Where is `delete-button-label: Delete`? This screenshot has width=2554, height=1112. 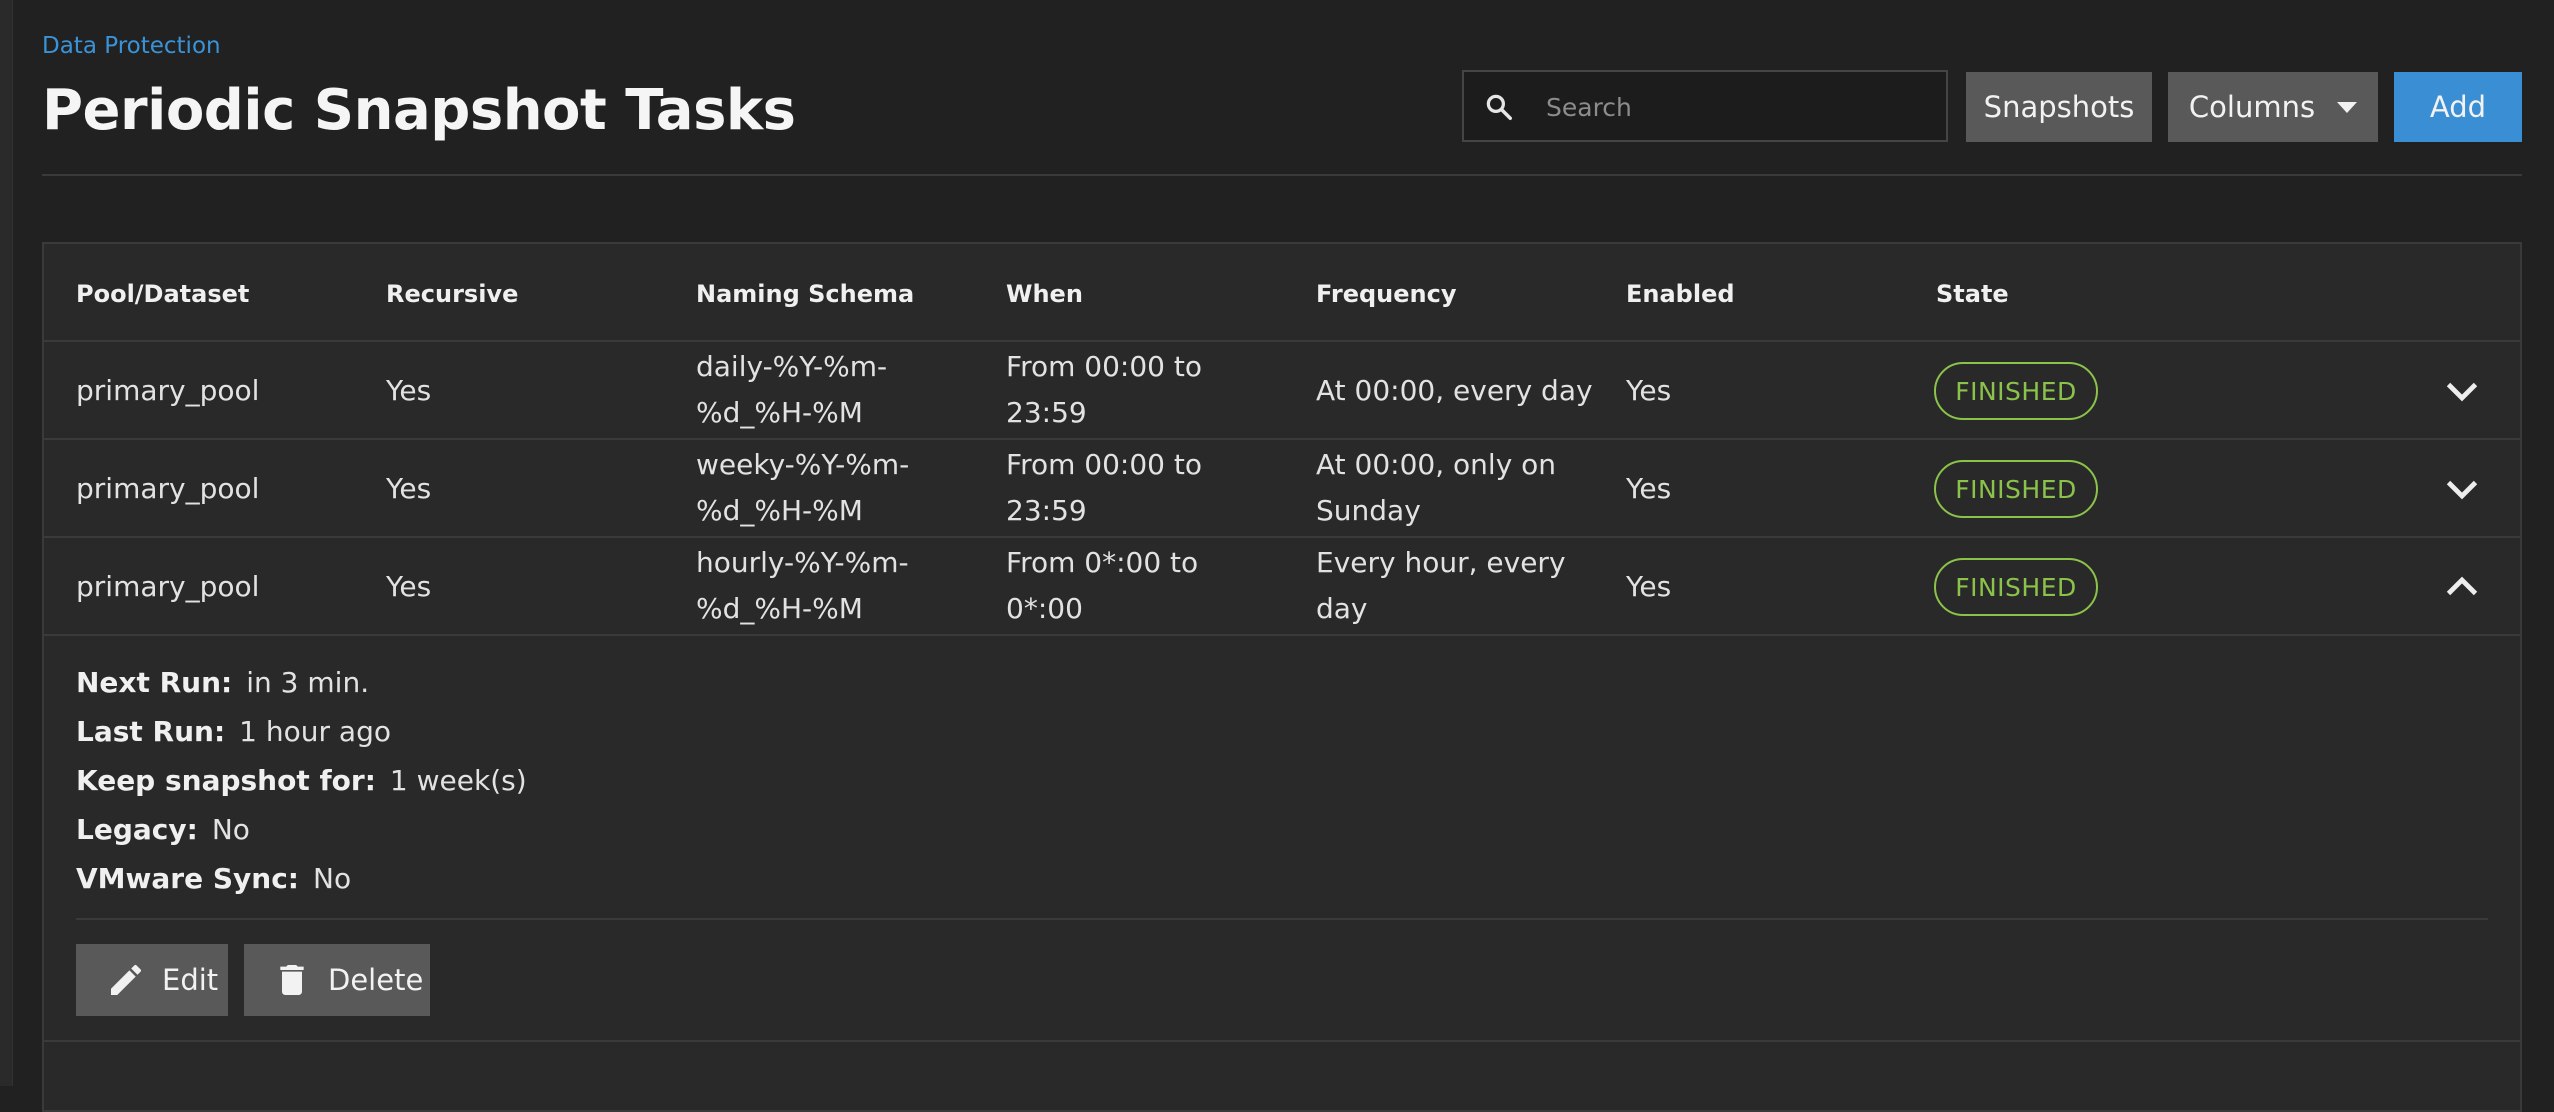
delete-button-label: Delete is located at coordinates (376, 980).